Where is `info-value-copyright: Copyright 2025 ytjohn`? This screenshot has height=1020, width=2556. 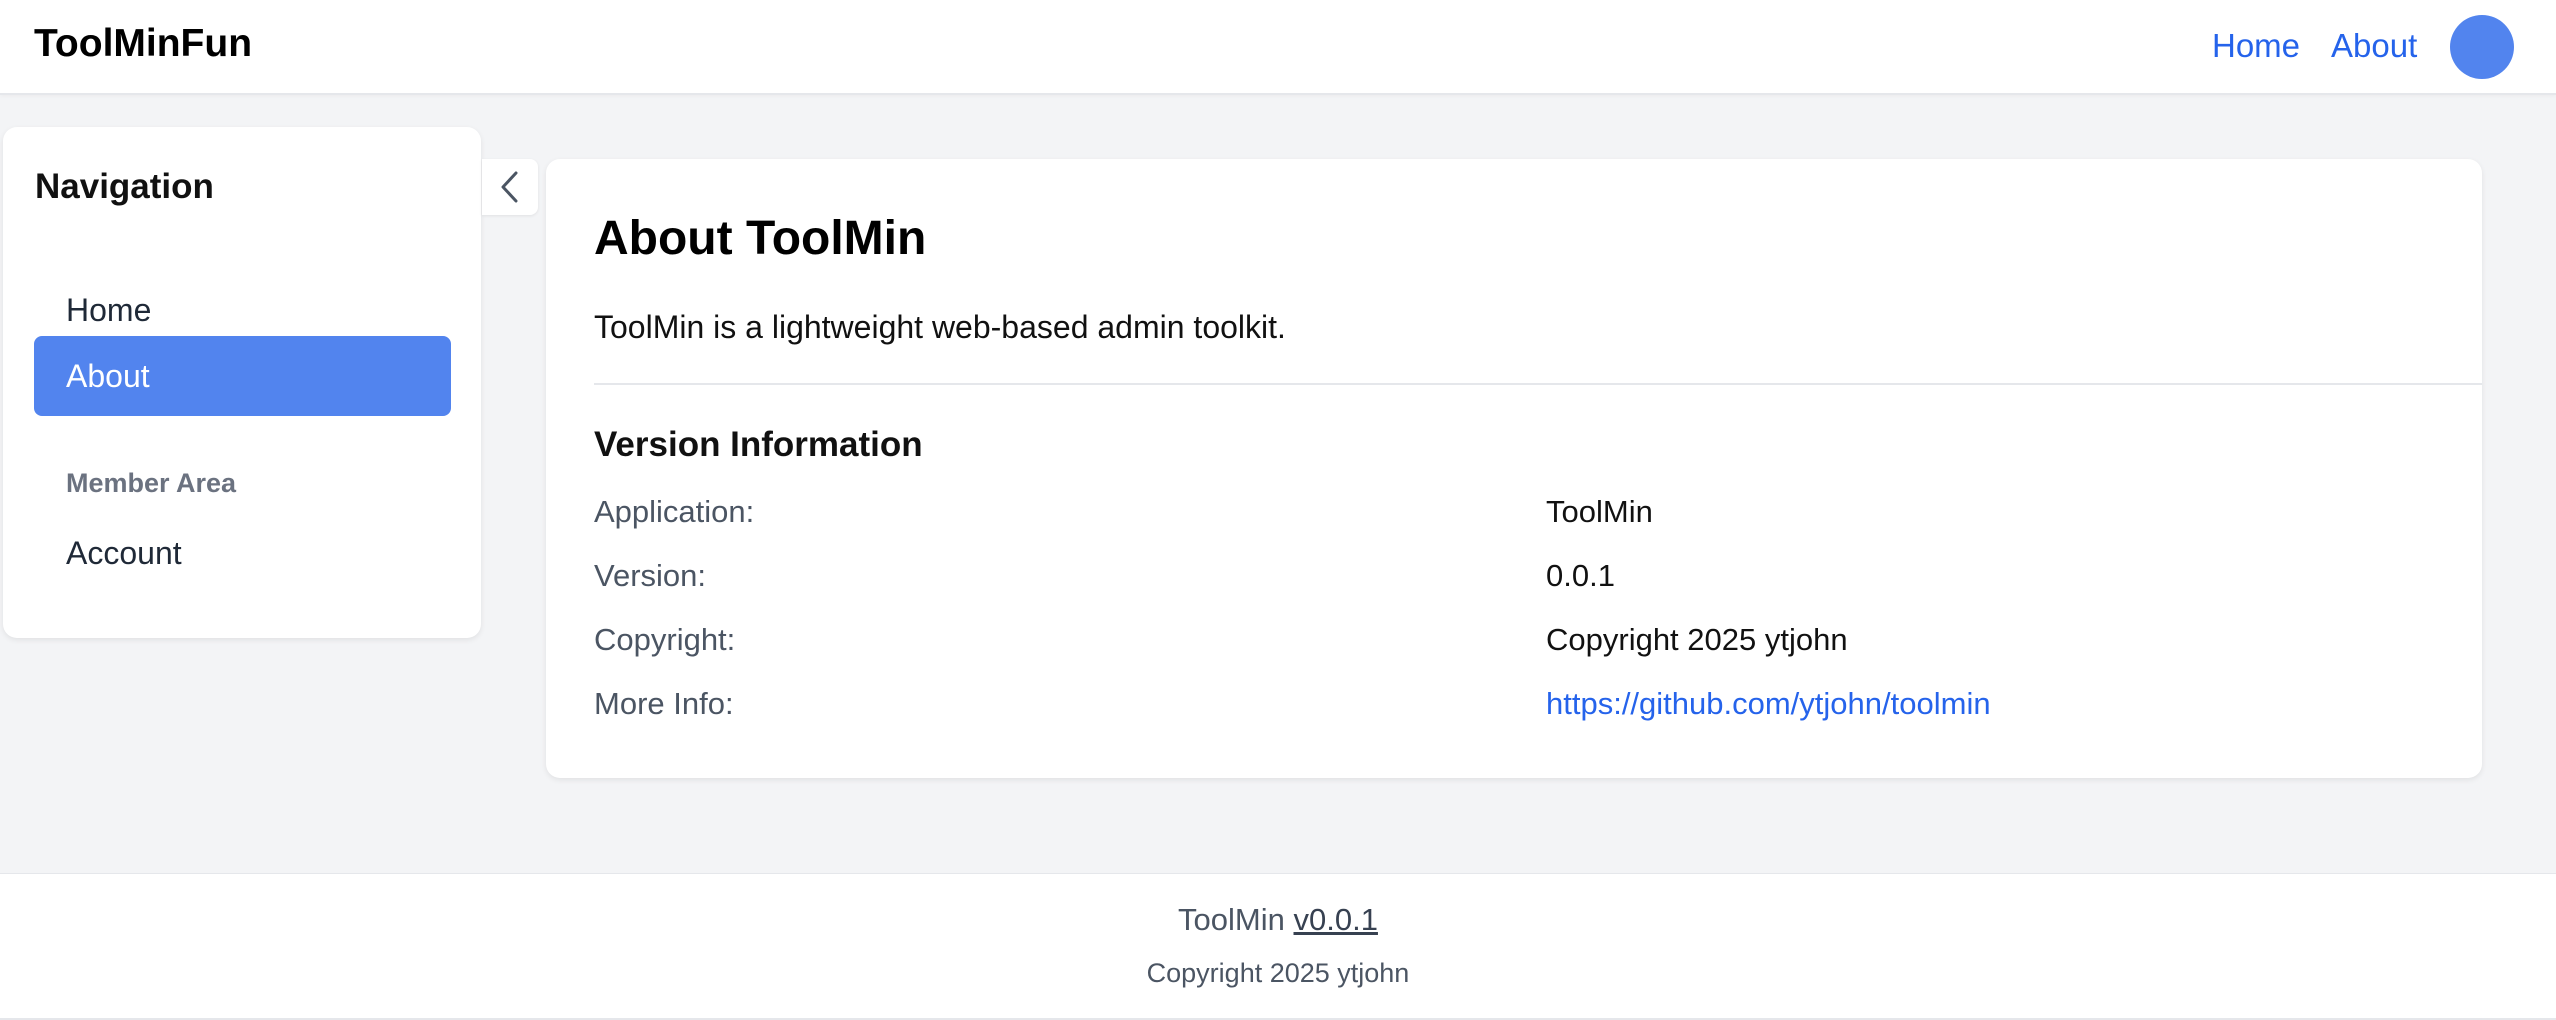 info-value-copyright: Copyright 2025 ytjohn is located at coordinates (1697, 639).